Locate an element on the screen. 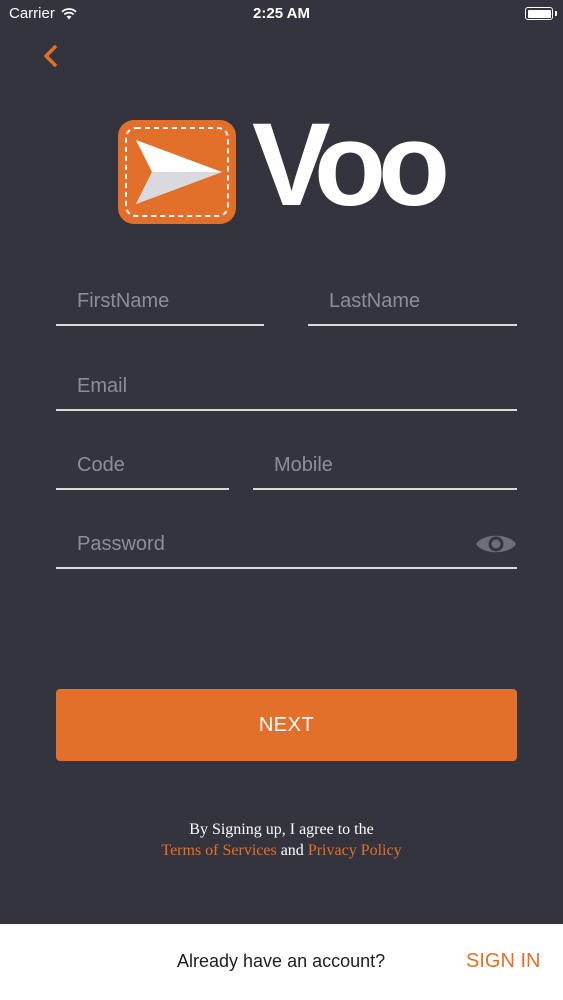  show-password-toggle is located at coordinates (496, 544).